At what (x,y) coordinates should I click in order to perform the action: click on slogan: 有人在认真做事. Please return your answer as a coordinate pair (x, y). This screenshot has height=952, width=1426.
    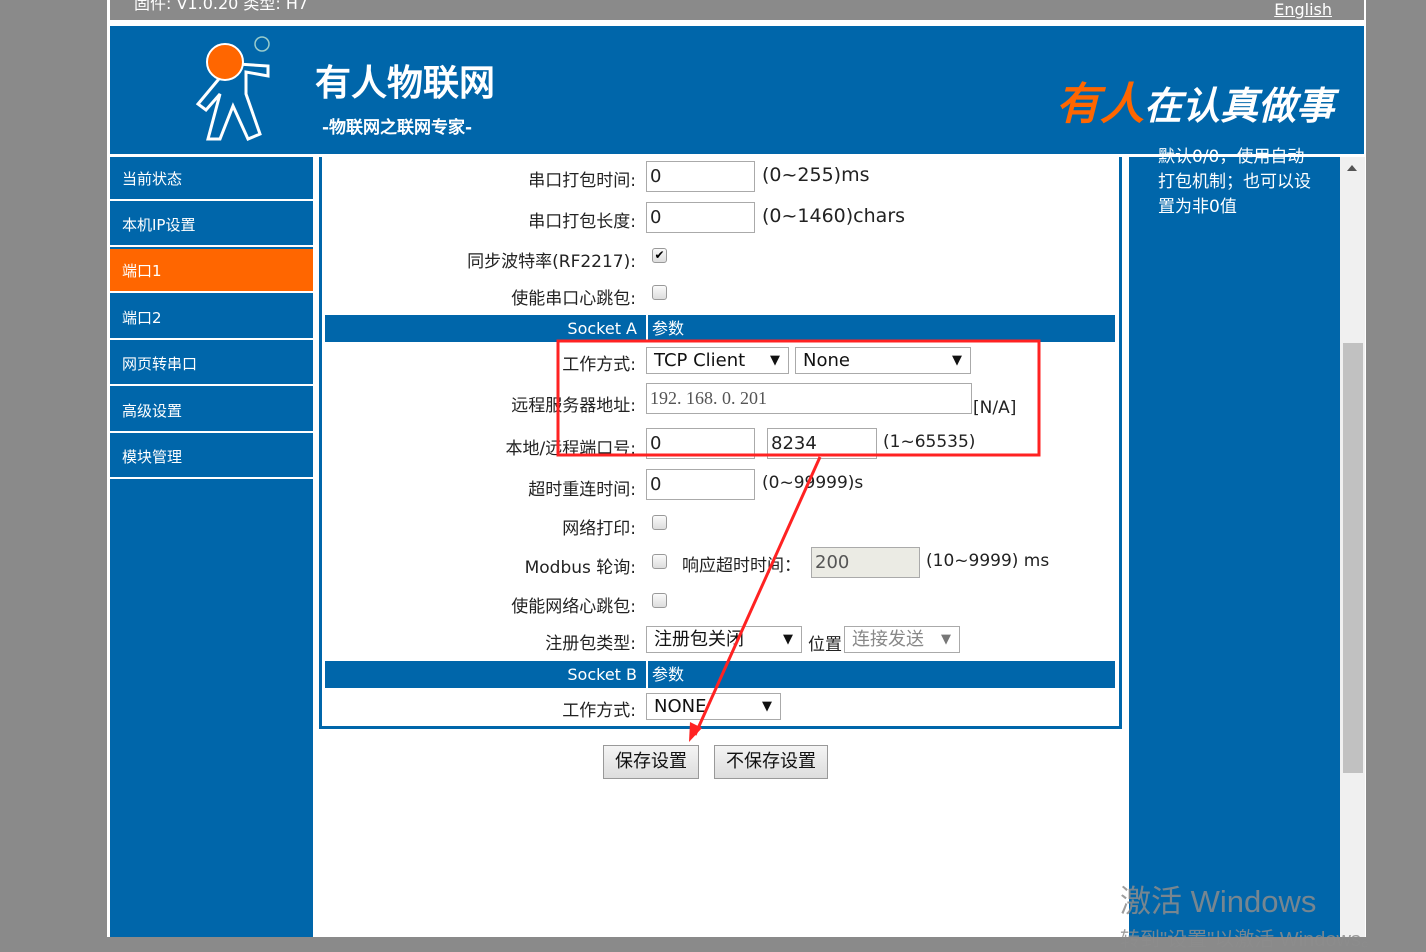
    Looking at the image, I should click on (1195, 100).